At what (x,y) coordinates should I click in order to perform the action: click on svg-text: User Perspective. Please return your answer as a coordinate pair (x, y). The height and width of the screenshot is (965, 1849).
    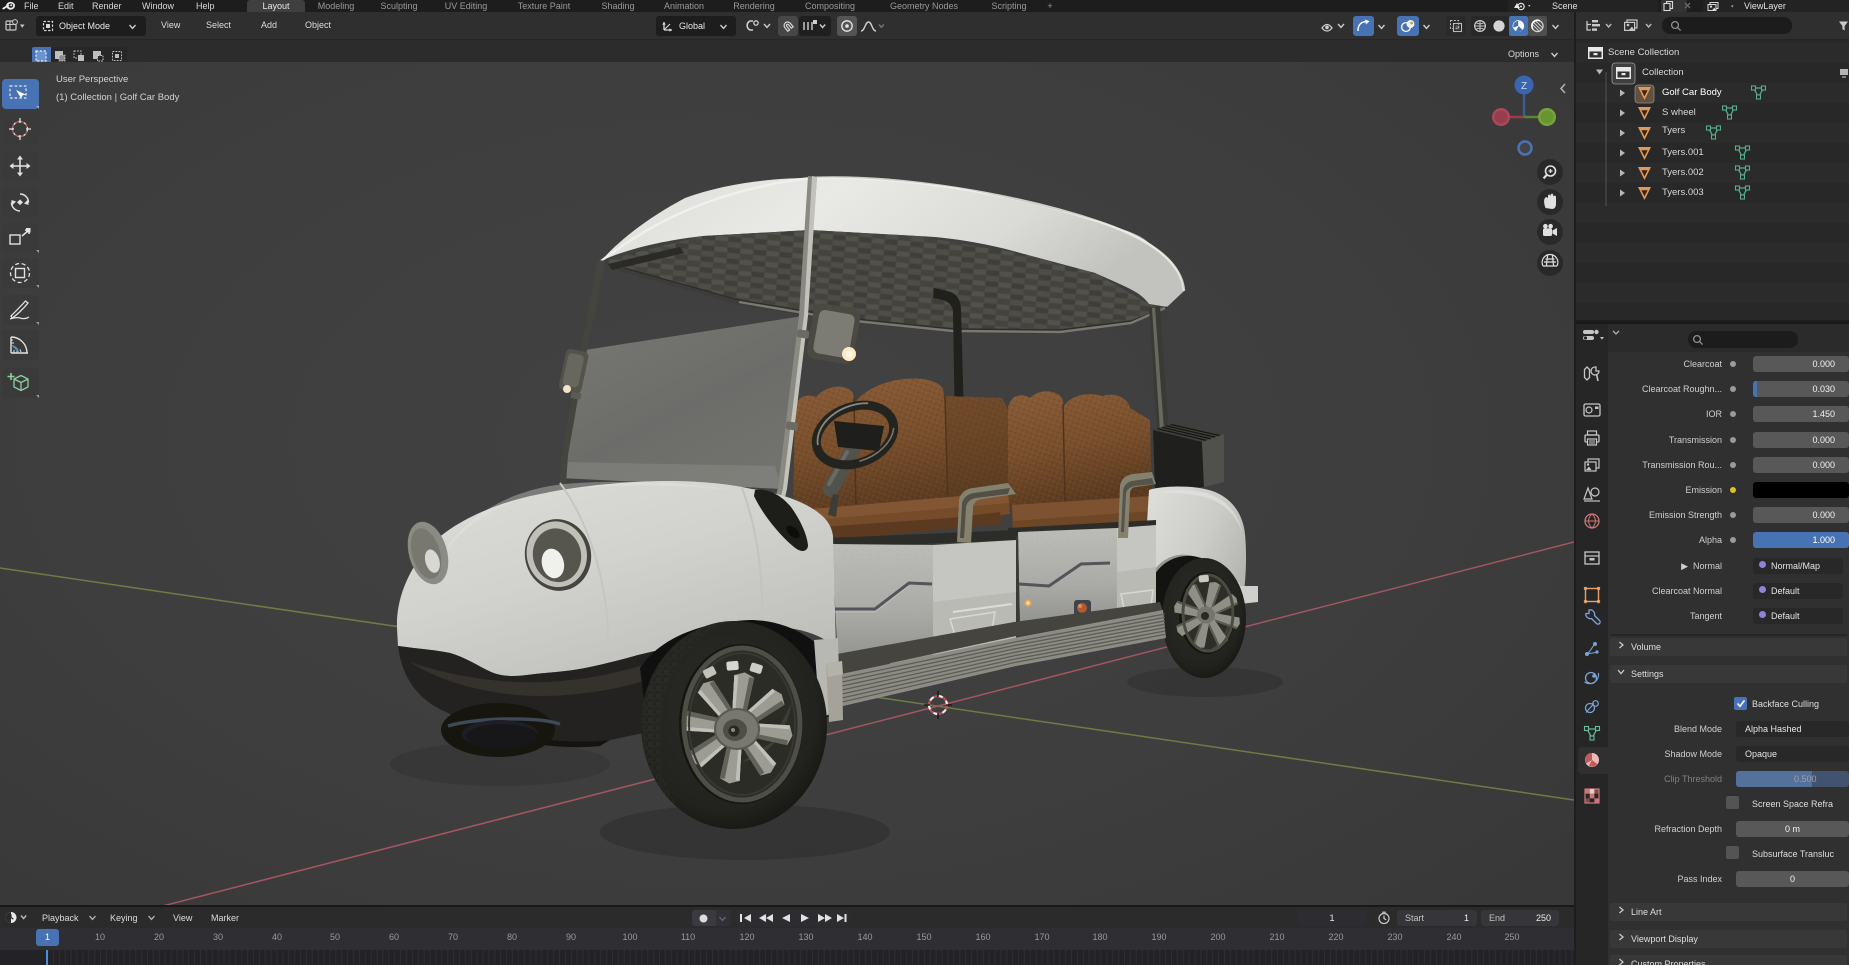
    Looking at the image, I should click on (92, 79).